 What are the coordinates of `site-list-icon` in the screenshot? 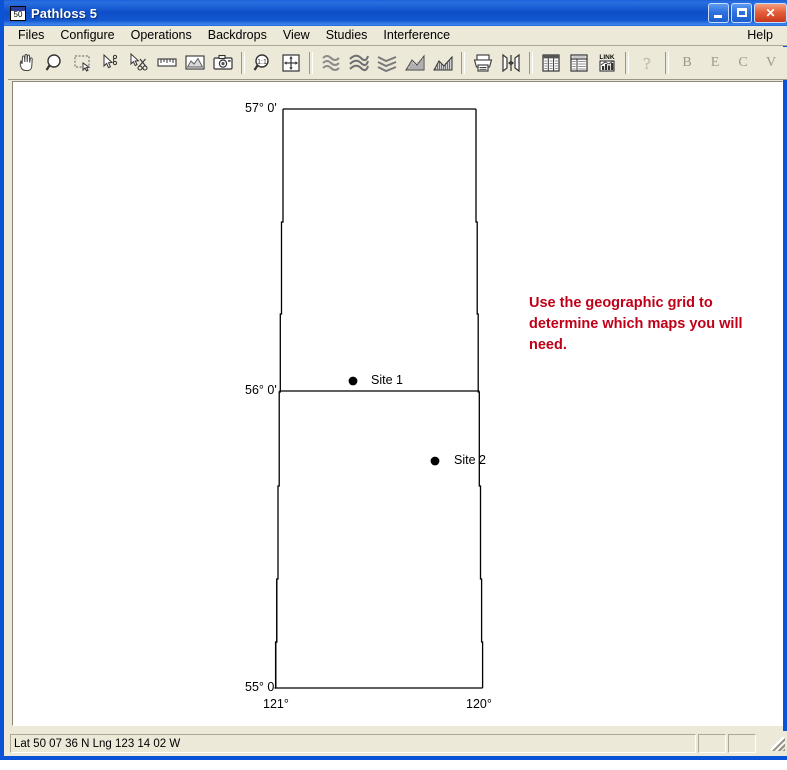 It's located at (551, 63).